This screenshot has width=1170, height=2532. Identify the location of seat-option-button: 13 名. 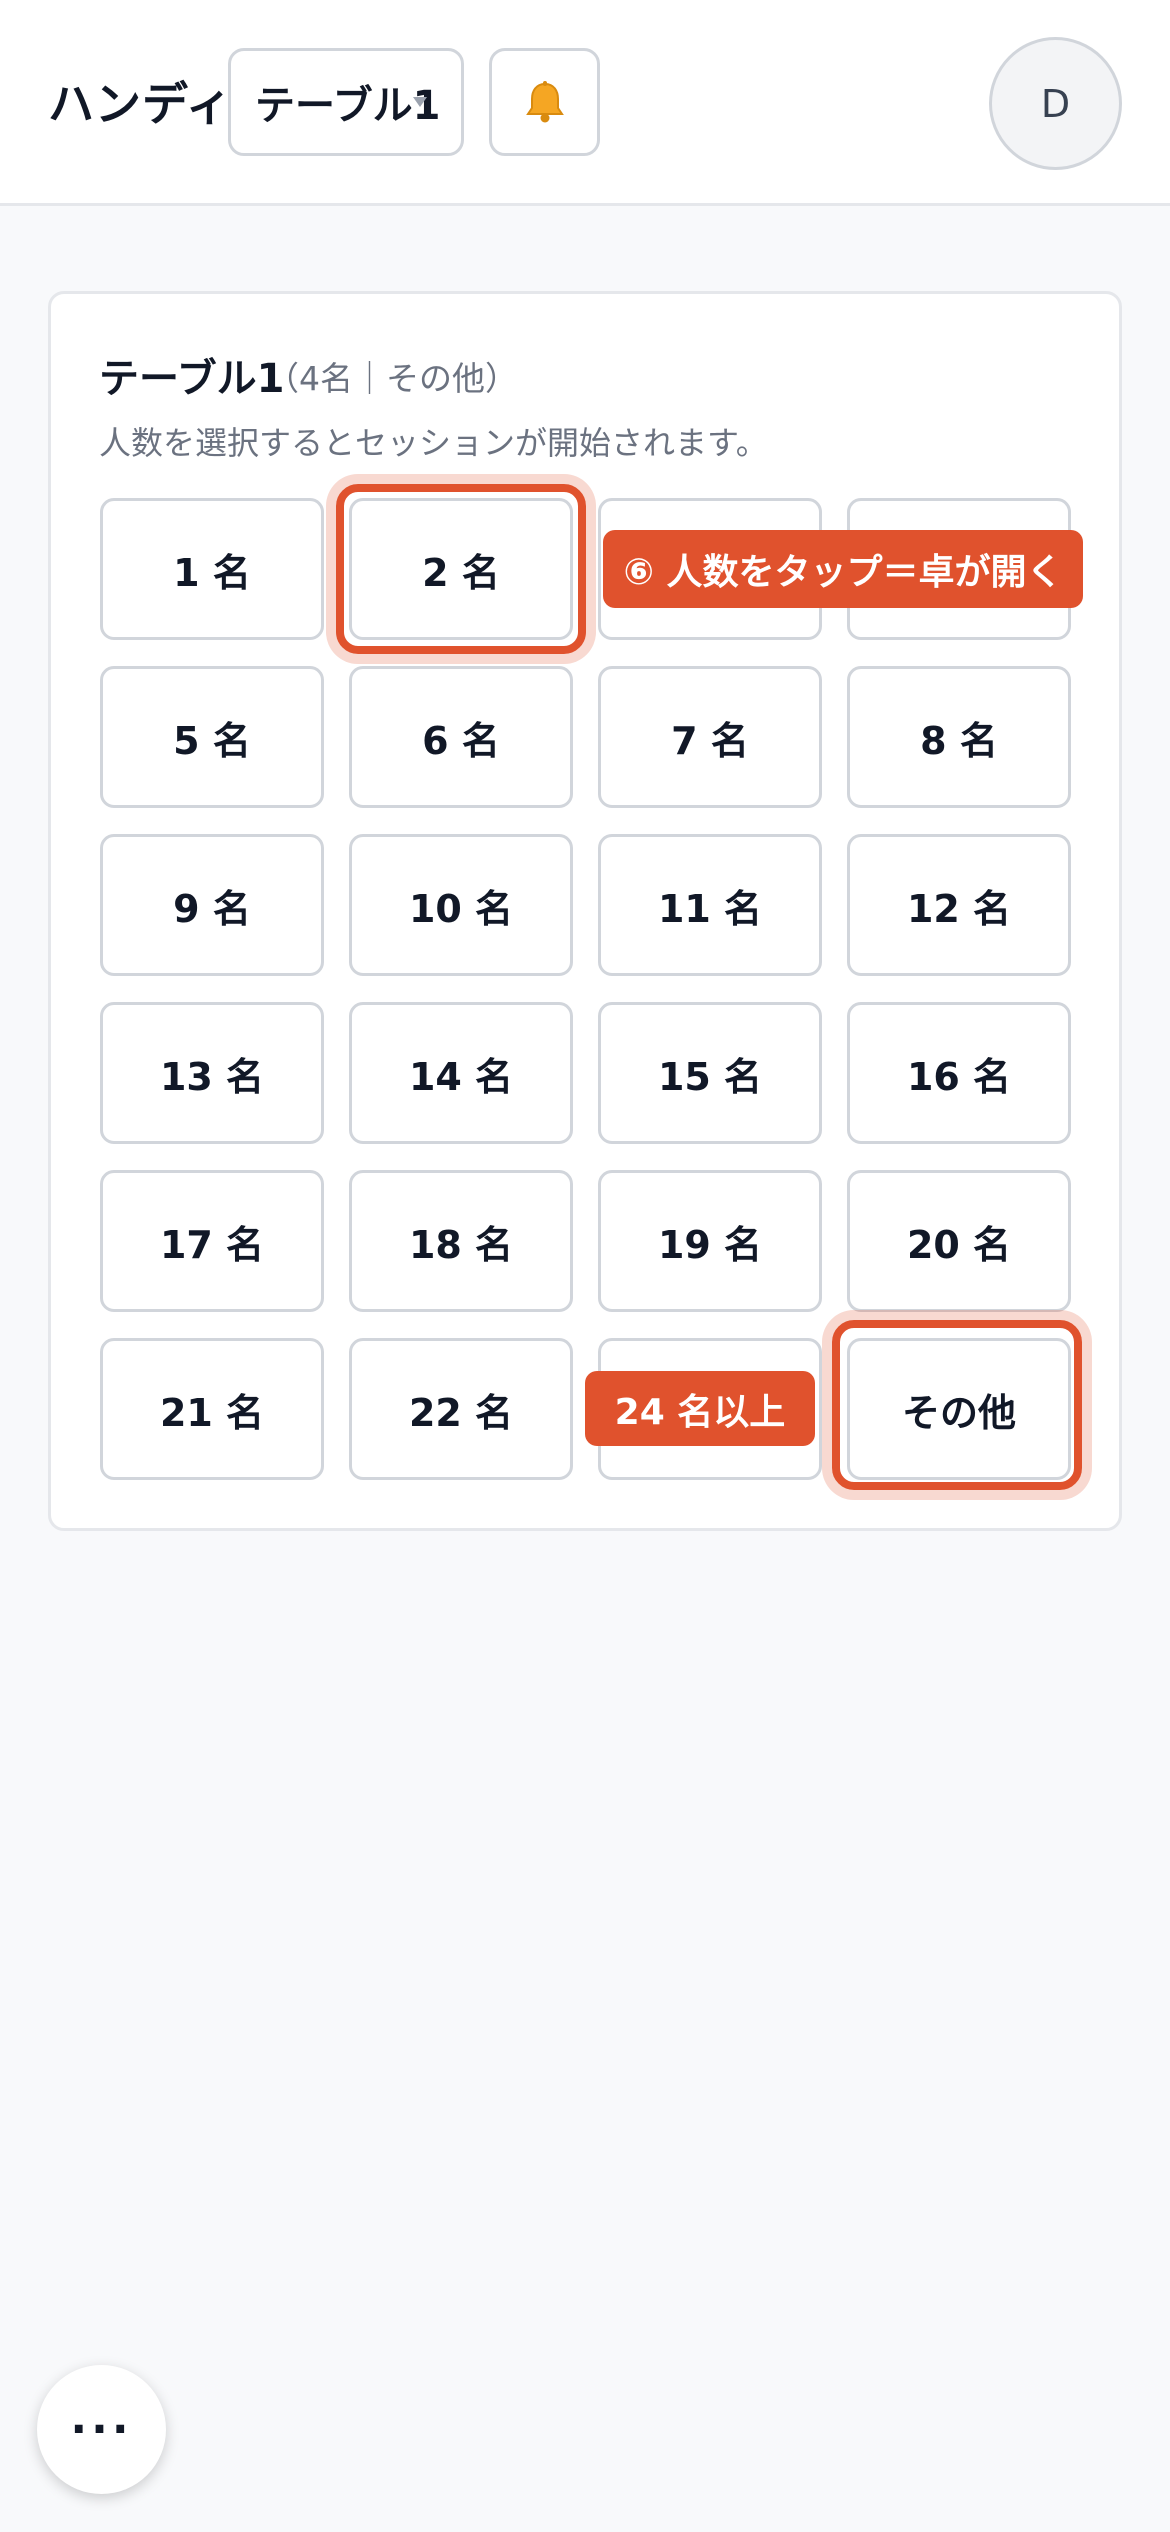
(212, 1073).